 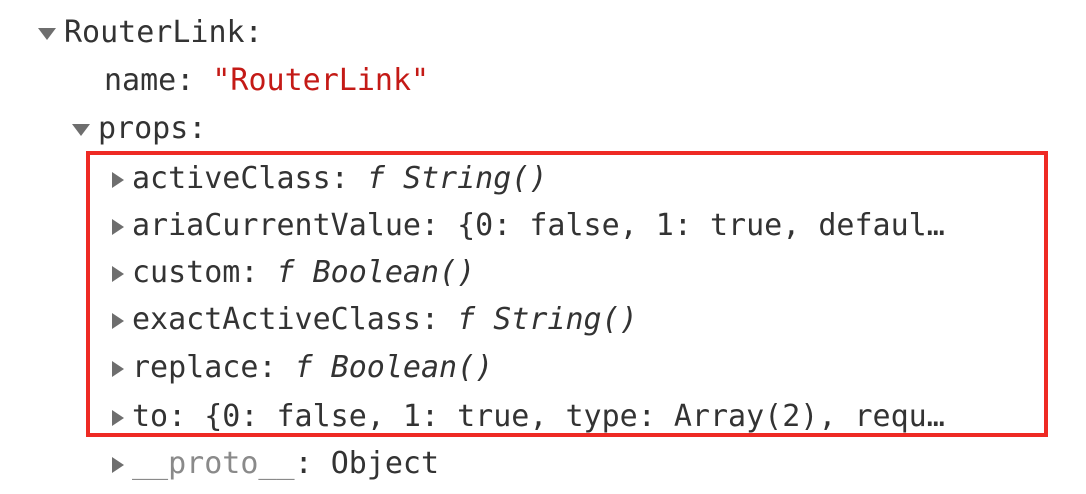 I want to click on root-node-label: RouterLink, so click(x=154, y=32).